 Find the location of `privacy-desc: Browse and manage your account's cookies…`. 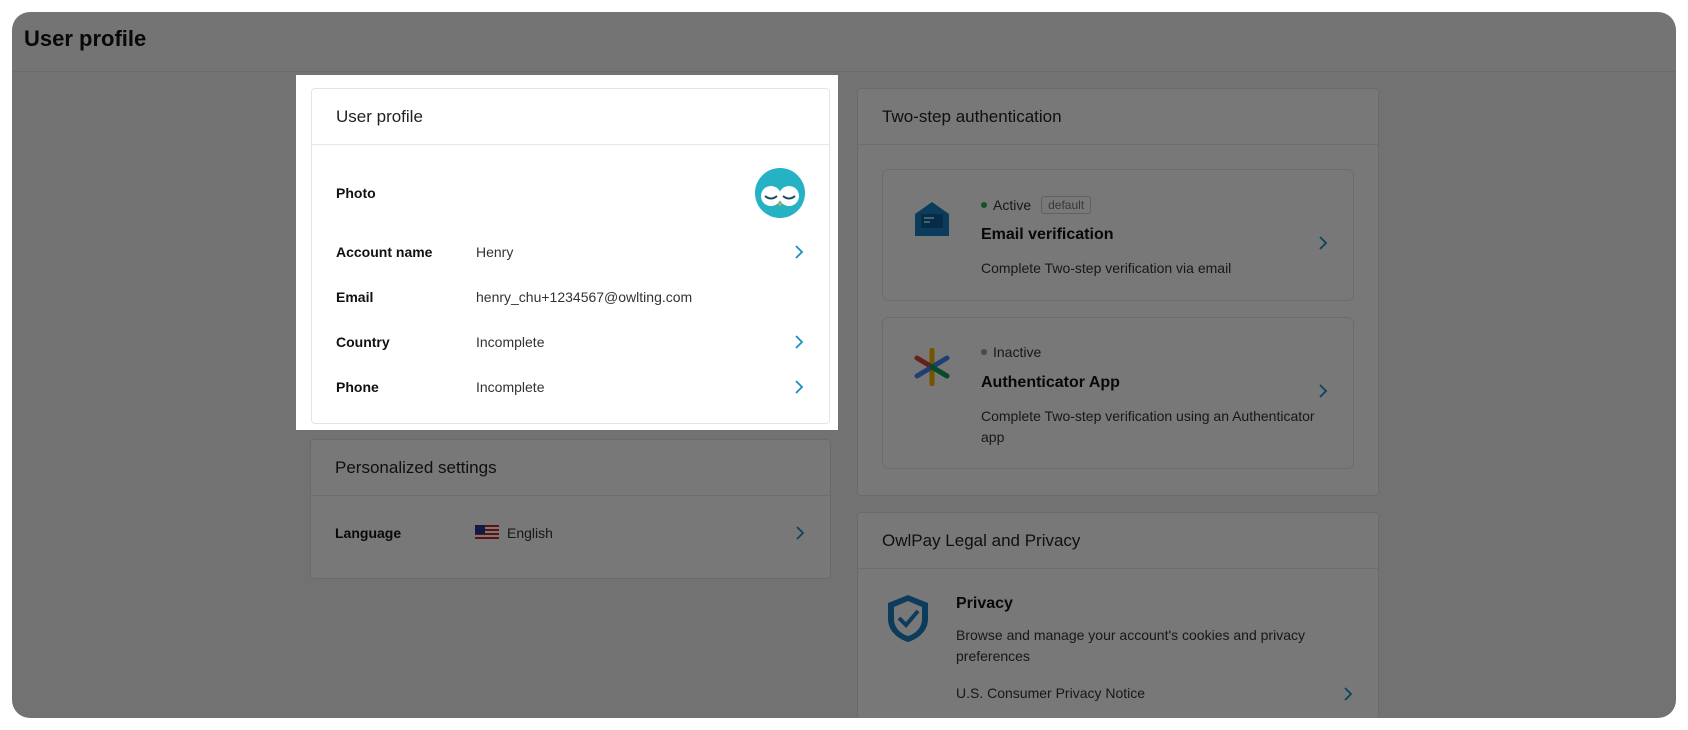

privacy-desc: Browse and manage your account's cookies… is located at coordinates (1130, 645).